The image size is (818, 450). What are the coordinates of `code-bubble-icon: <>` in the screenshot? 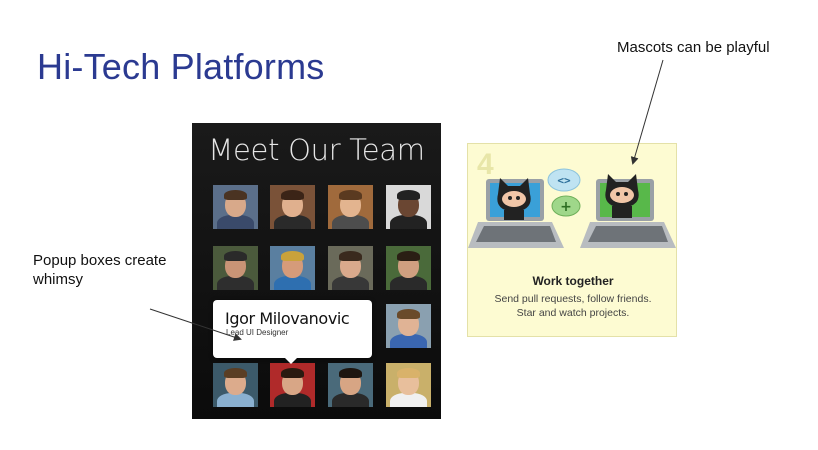 It's located at (564, 180).